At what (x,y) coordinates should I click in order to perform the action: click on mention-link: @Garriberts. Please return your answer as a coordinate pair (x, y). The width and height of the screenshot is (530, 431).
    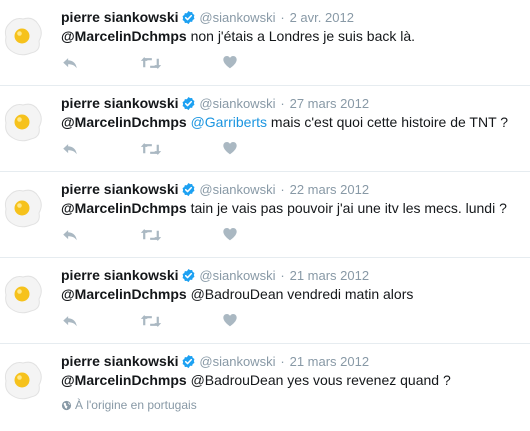
    Looking at the image, I should click on (227, 122).